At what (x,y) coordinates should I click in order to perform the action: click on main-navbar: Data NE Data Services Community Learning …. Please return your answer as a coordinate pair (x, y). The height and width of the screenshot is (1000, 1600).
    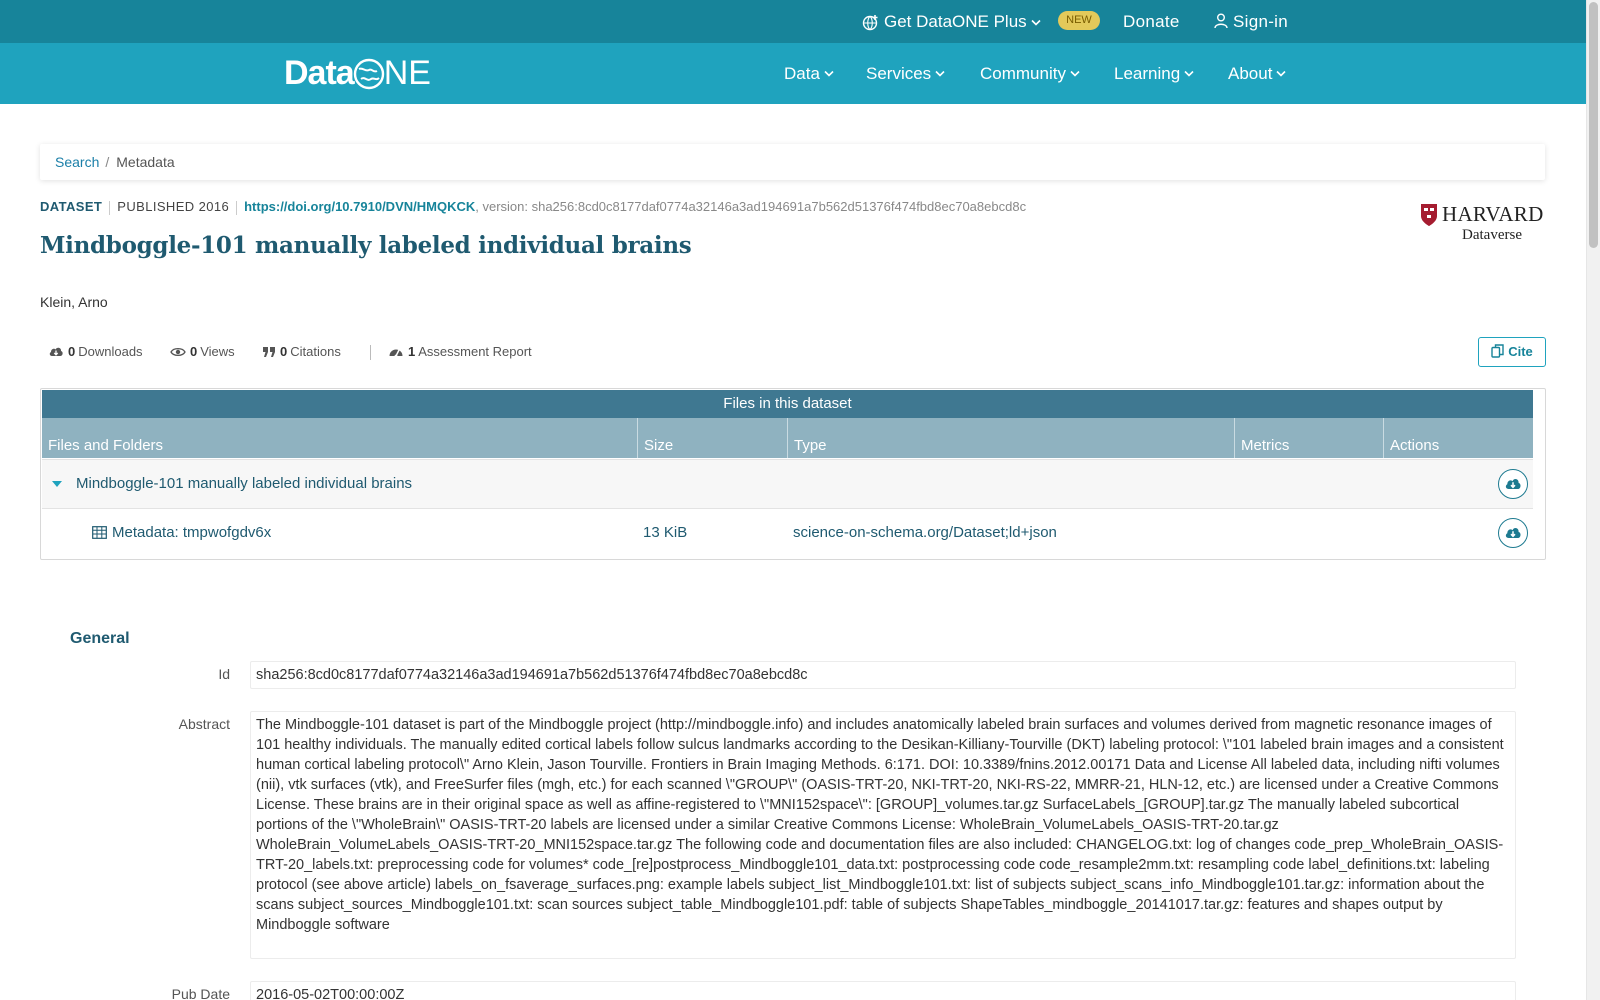
    Looking at the image, I should click on (793, 73).